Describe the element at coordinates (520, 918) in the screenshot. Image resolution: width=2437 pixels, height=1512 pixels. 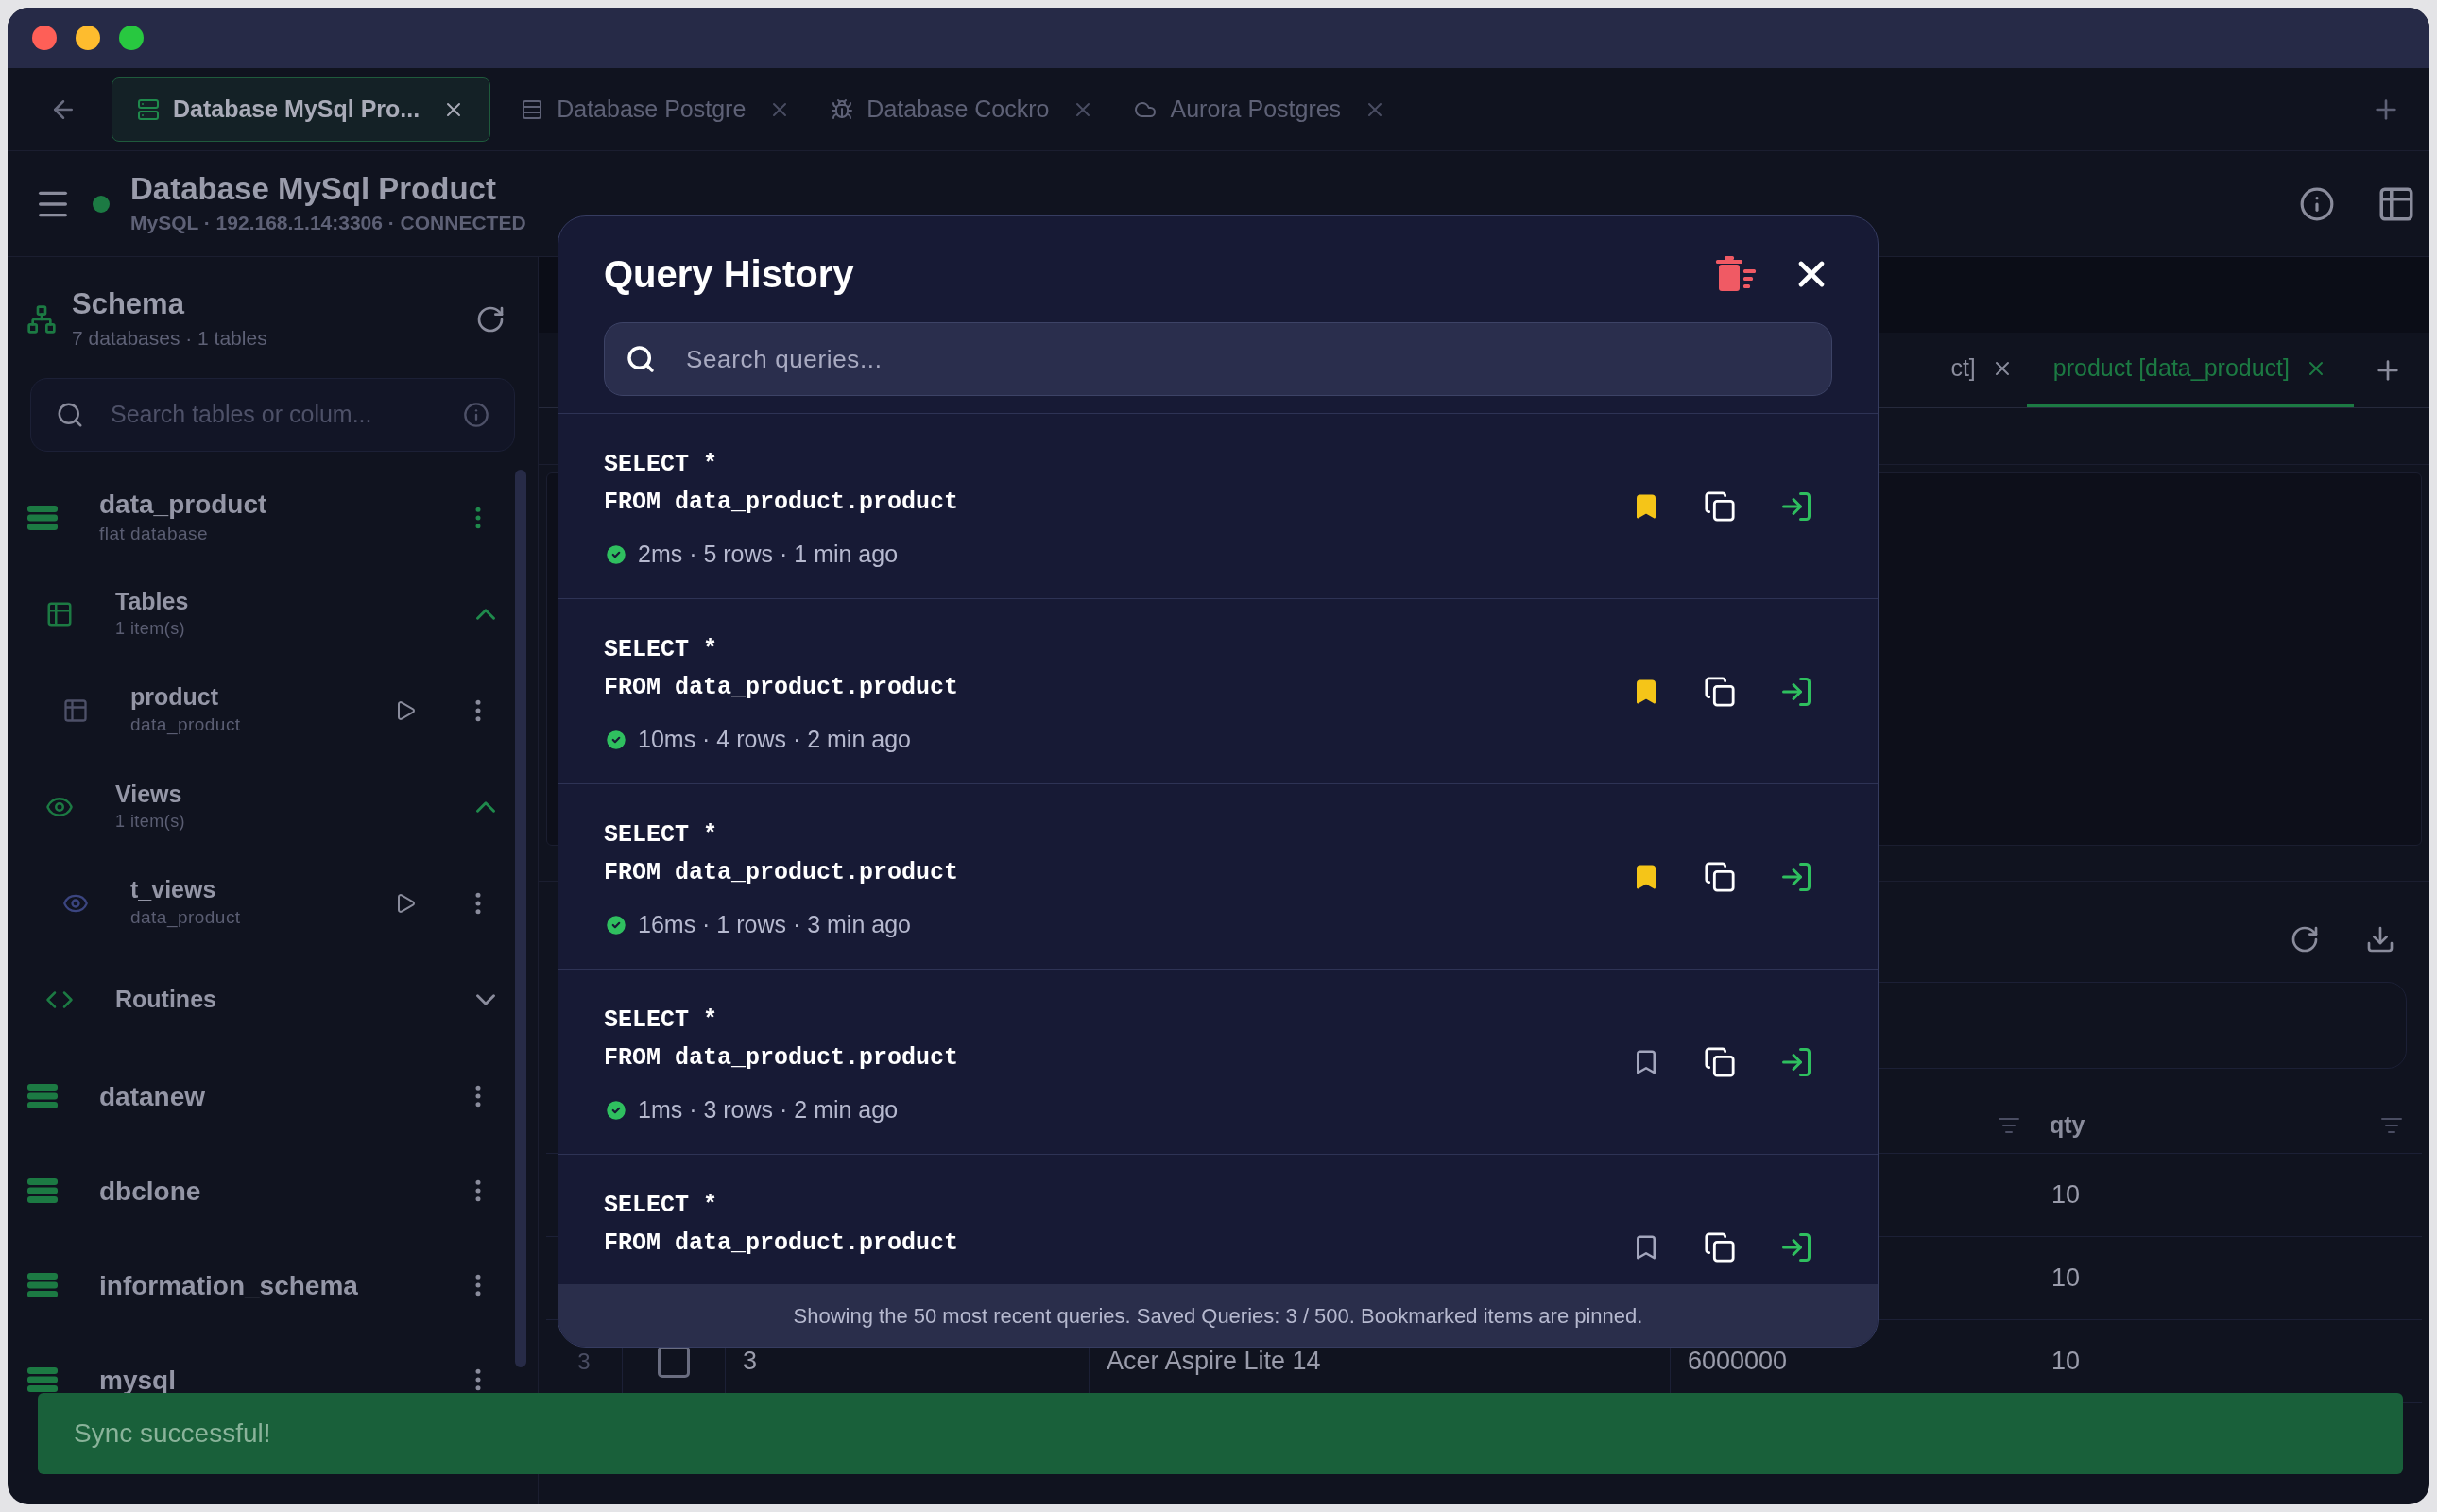
I see `scrollbar` at that location.